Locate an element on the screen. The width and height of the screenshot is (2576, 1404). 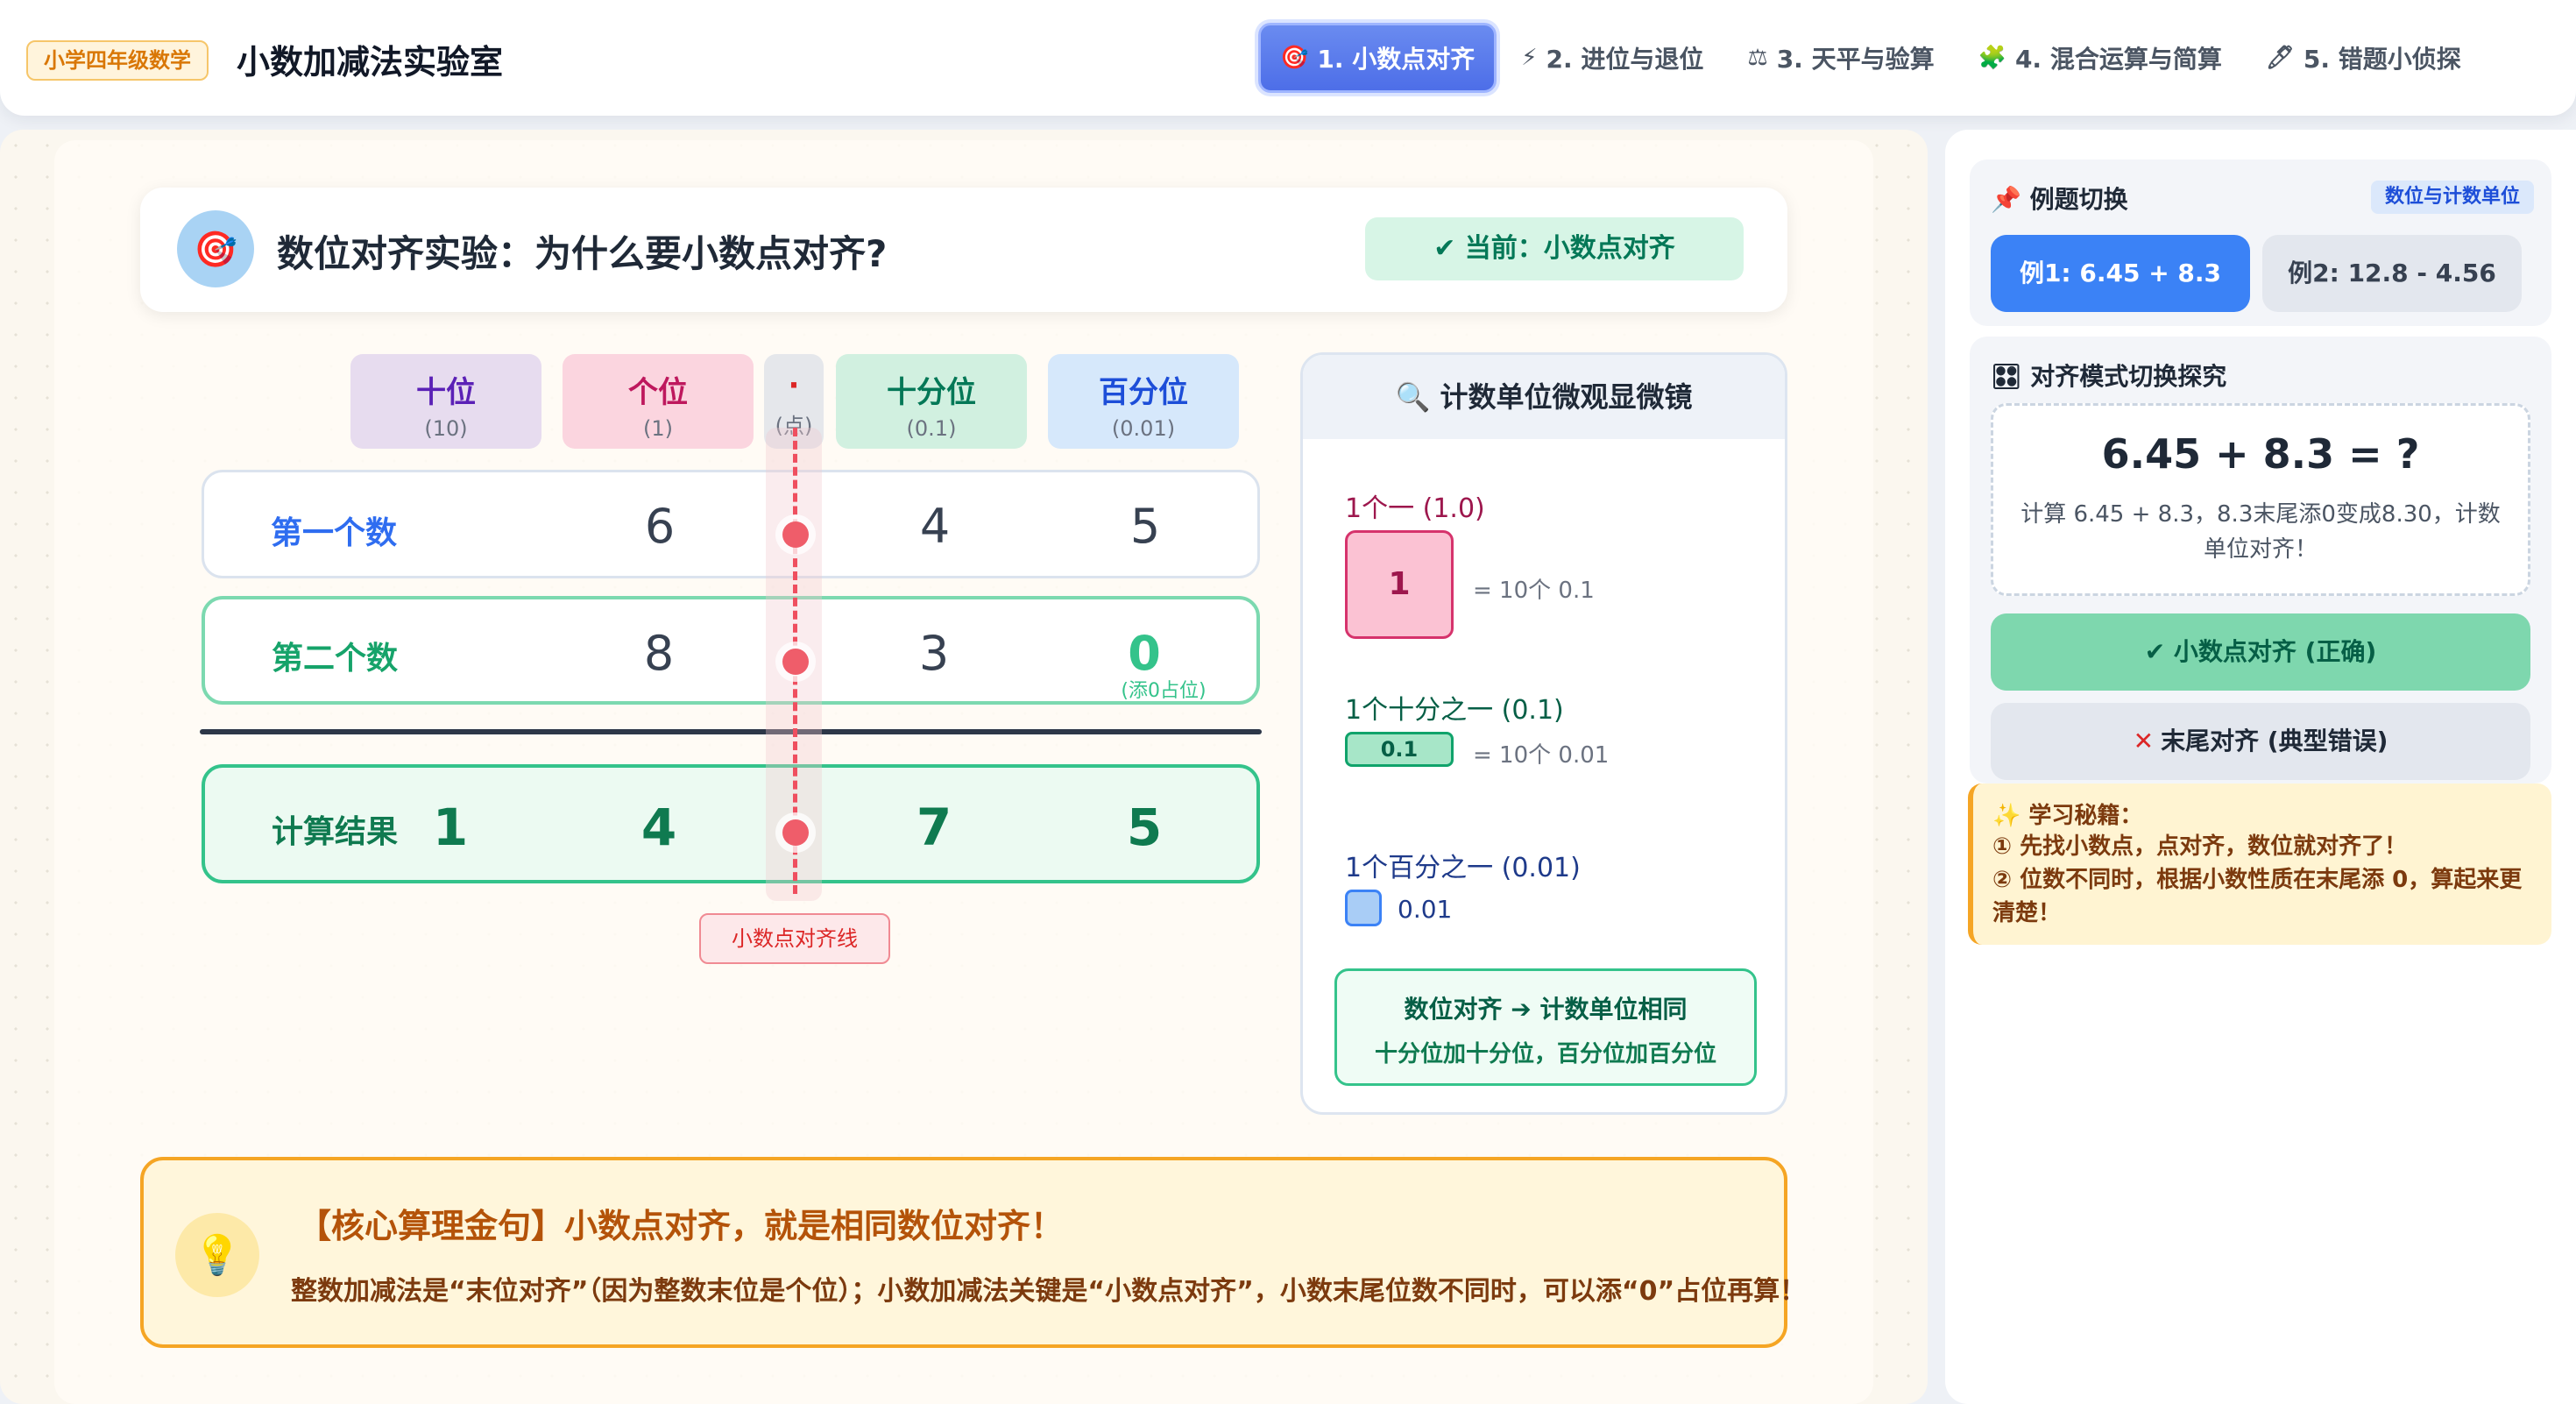
lightning-icon: ⚡ is located at coordinates (1529, 58).